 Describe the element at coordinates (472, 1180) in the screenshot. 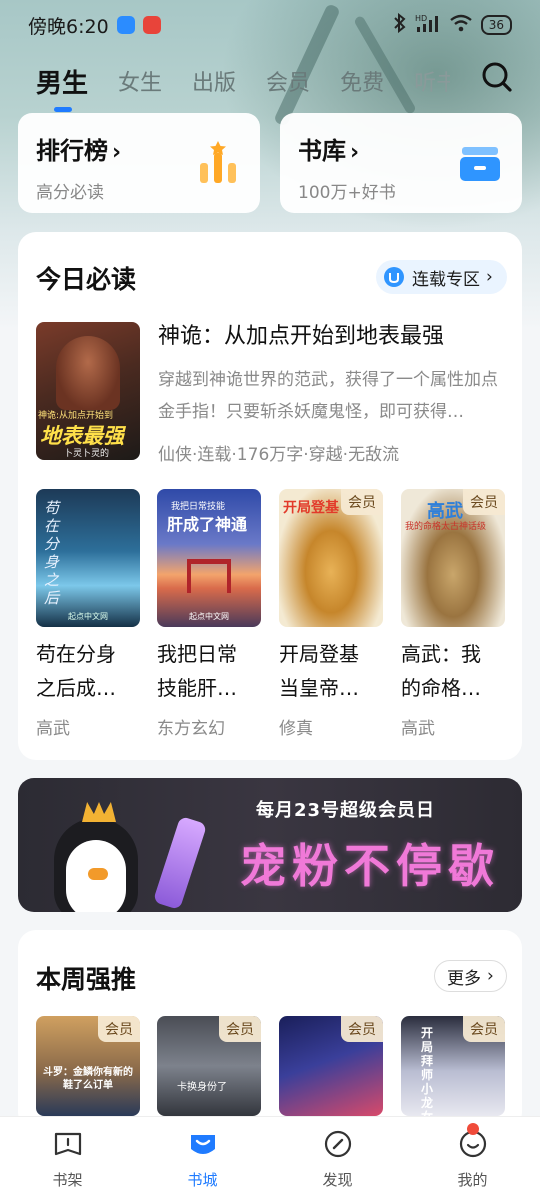

I see `nav-label: 我的` at that location.